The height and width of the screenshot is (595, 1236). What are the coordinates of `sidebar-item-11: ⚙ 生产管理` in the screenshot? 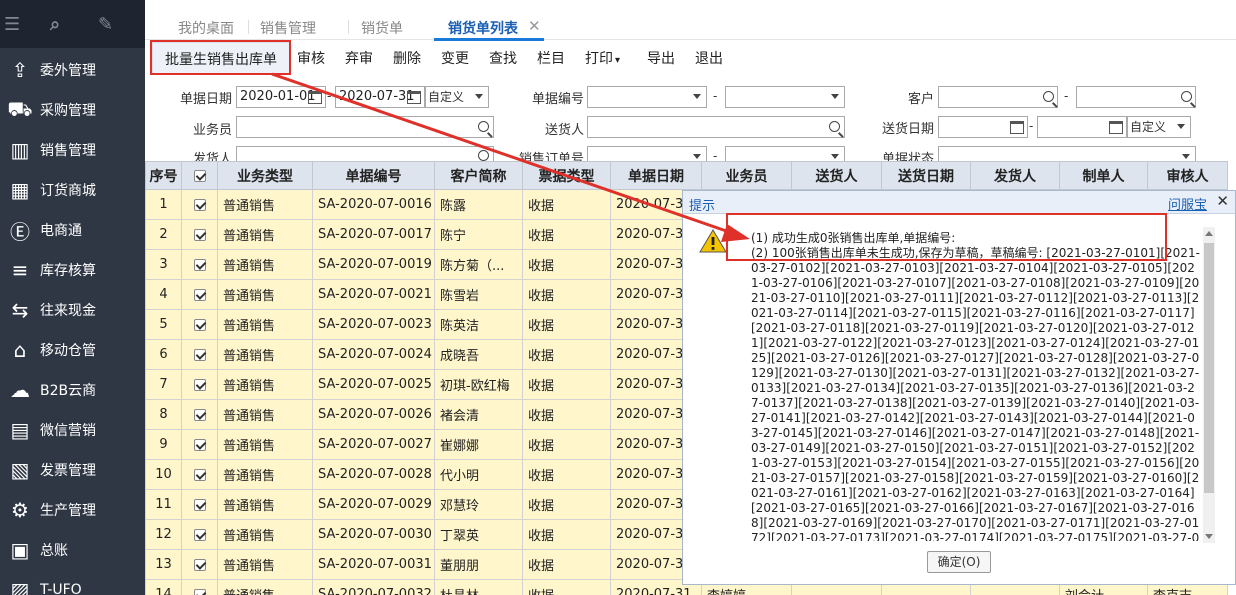 It's located at (72, 510).